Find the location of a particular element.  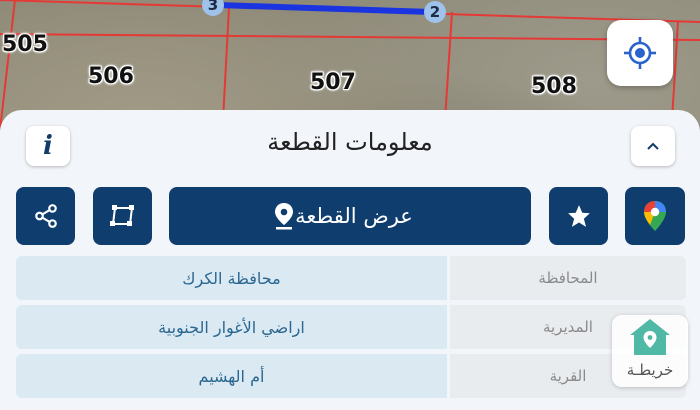

logo-text: خريطـة is located at coordinates (650, 370).